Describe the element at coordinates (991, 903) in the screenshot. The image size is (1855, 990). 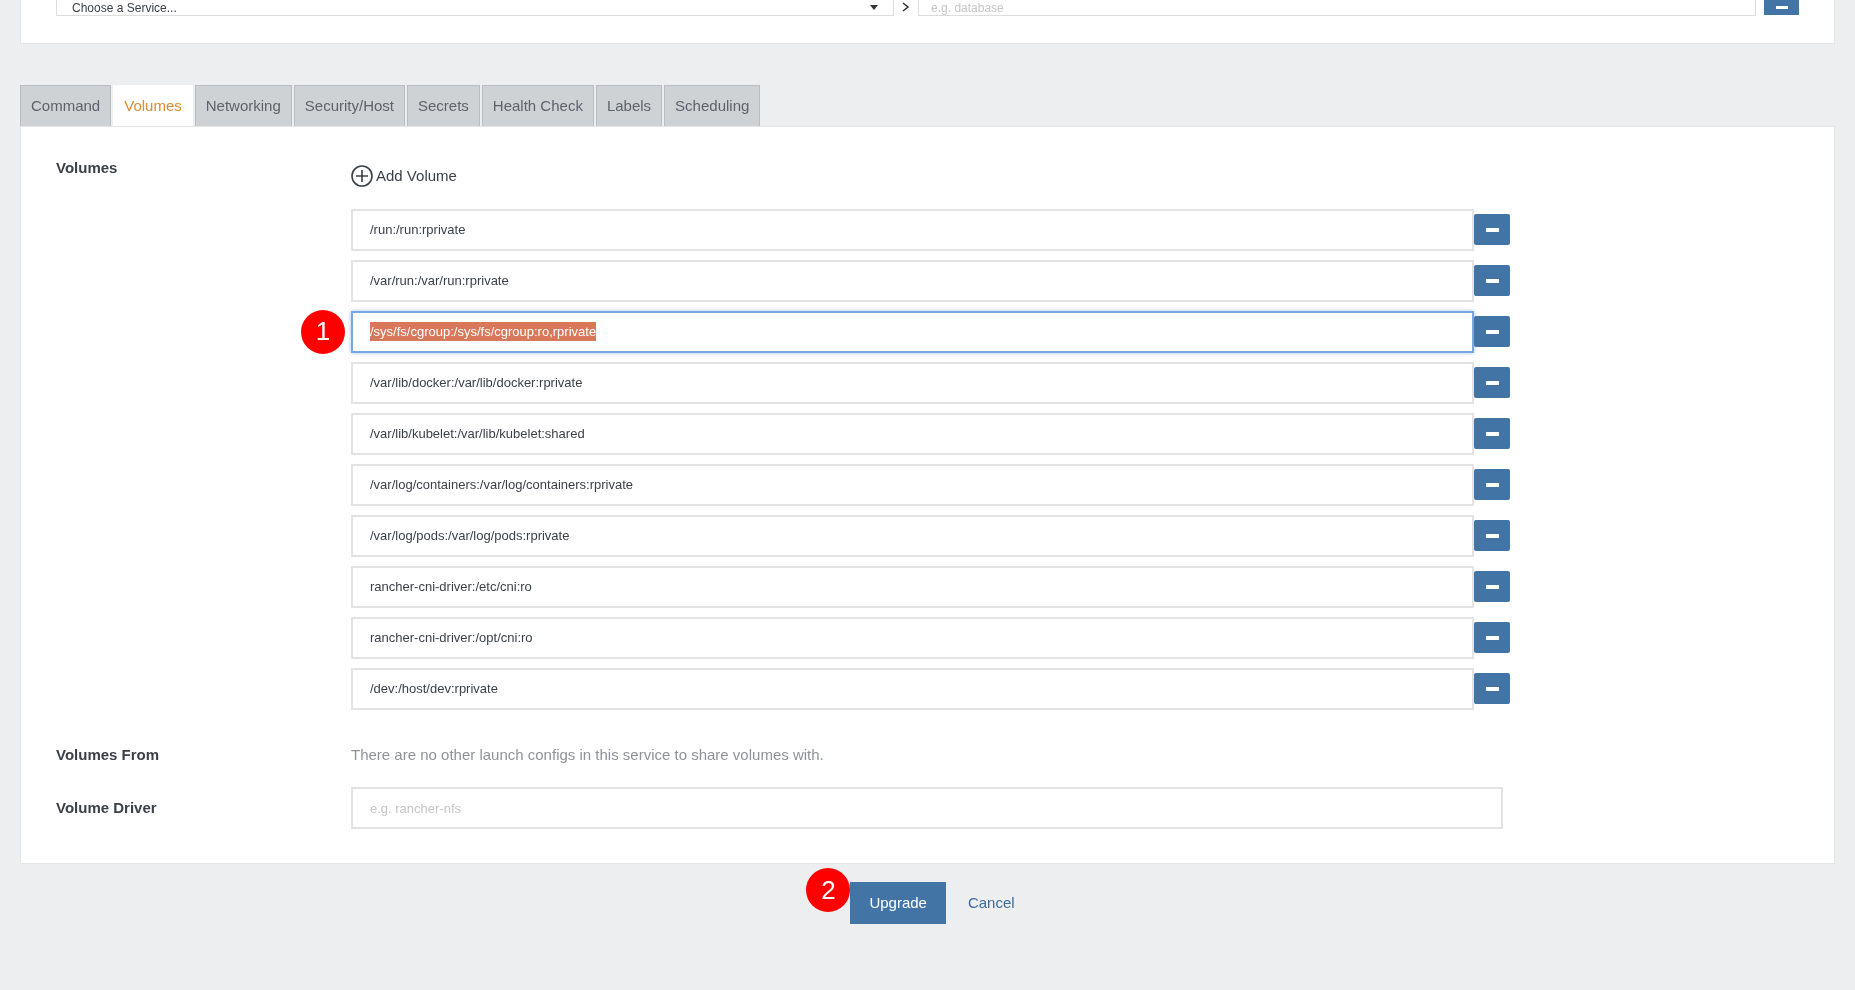
I see `cancel-link: Cancel` at that location.